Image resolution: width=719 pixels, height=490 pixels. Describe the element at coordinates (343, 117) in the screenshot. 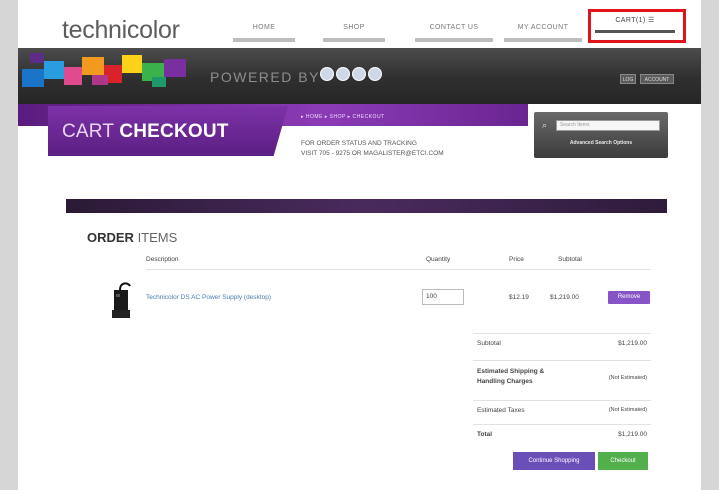

I see `breadcrumb: ▸ HOME ▸ SHOP ▸ CHECKOUT` at that location.